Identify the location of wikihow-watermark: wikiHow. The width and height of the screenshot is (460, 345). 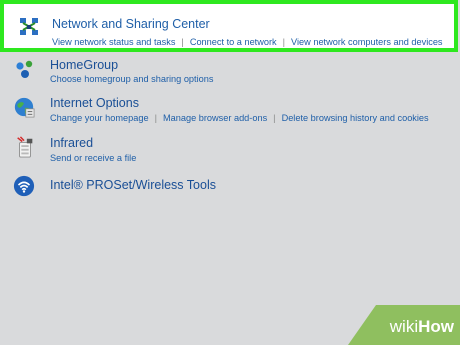
(404, 325).